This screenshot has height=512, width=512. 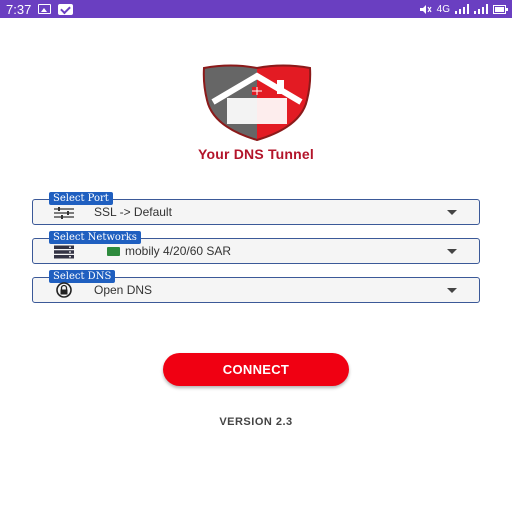 What do you see at coordinates (443, 9) in the screenshot?
I see `network-type-label: 4G` at bounding box center [443, 9].